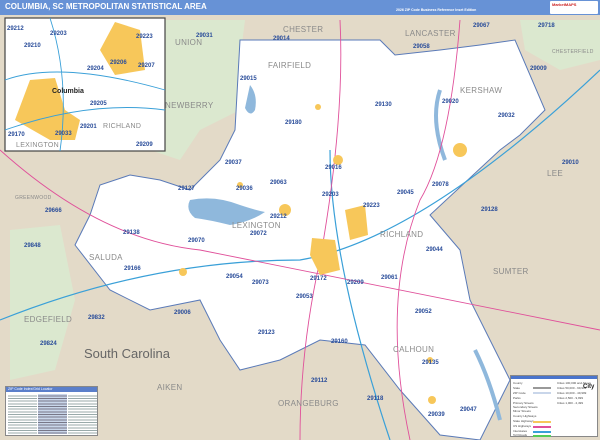  What do you see at coordinates (450, 102) in the screenshot?
I see `zip-label: 29020` at bounding box center [450, 102].